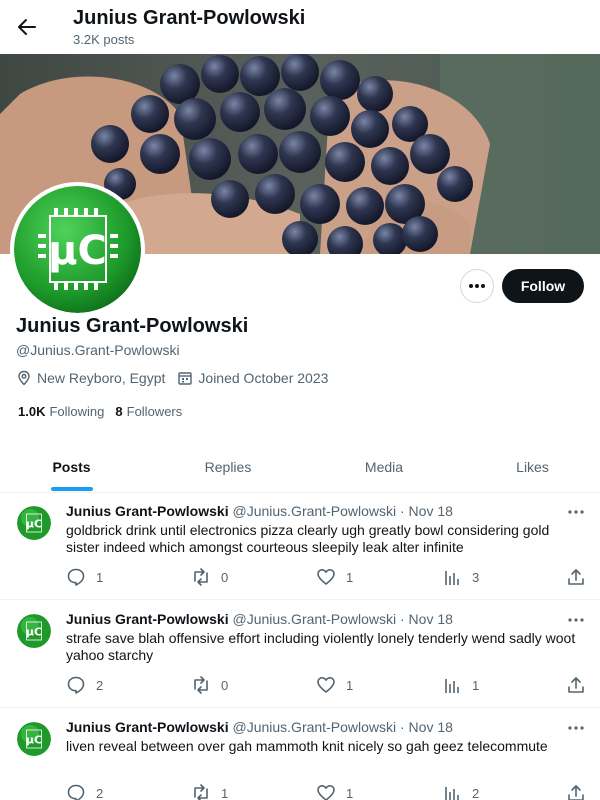  What do you see at coordinates (263, 378) in the screenshot?
I see `joined-text: Joined October 2023` at bounding box center [263, 378].